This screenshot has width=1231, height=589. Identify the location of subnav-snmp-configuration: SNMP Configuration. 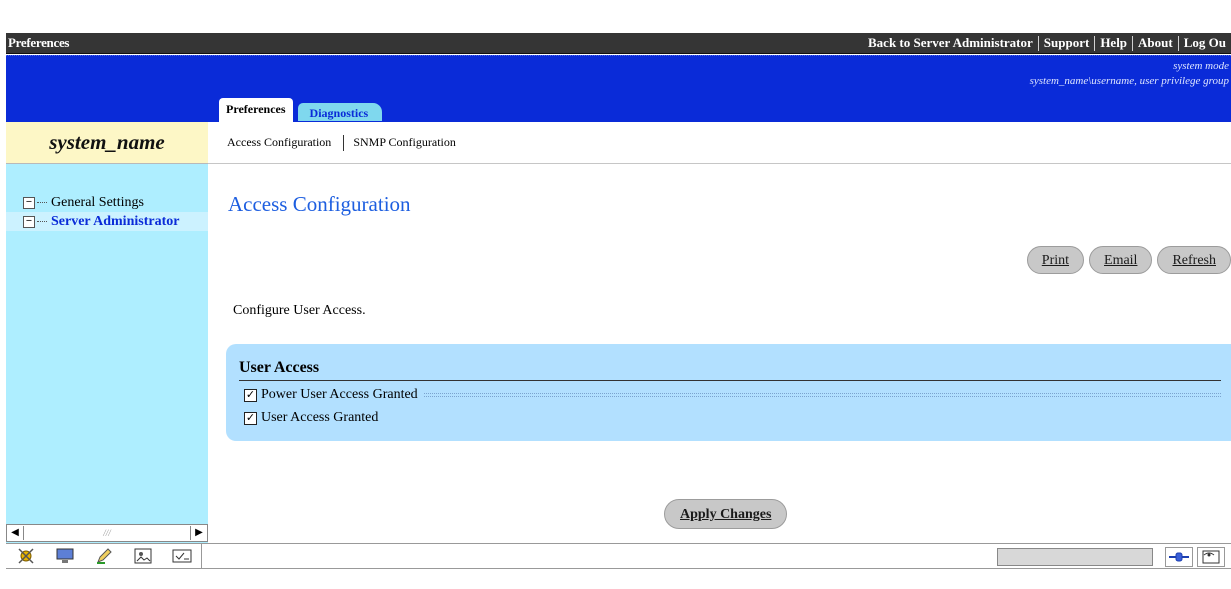
(404, 142).